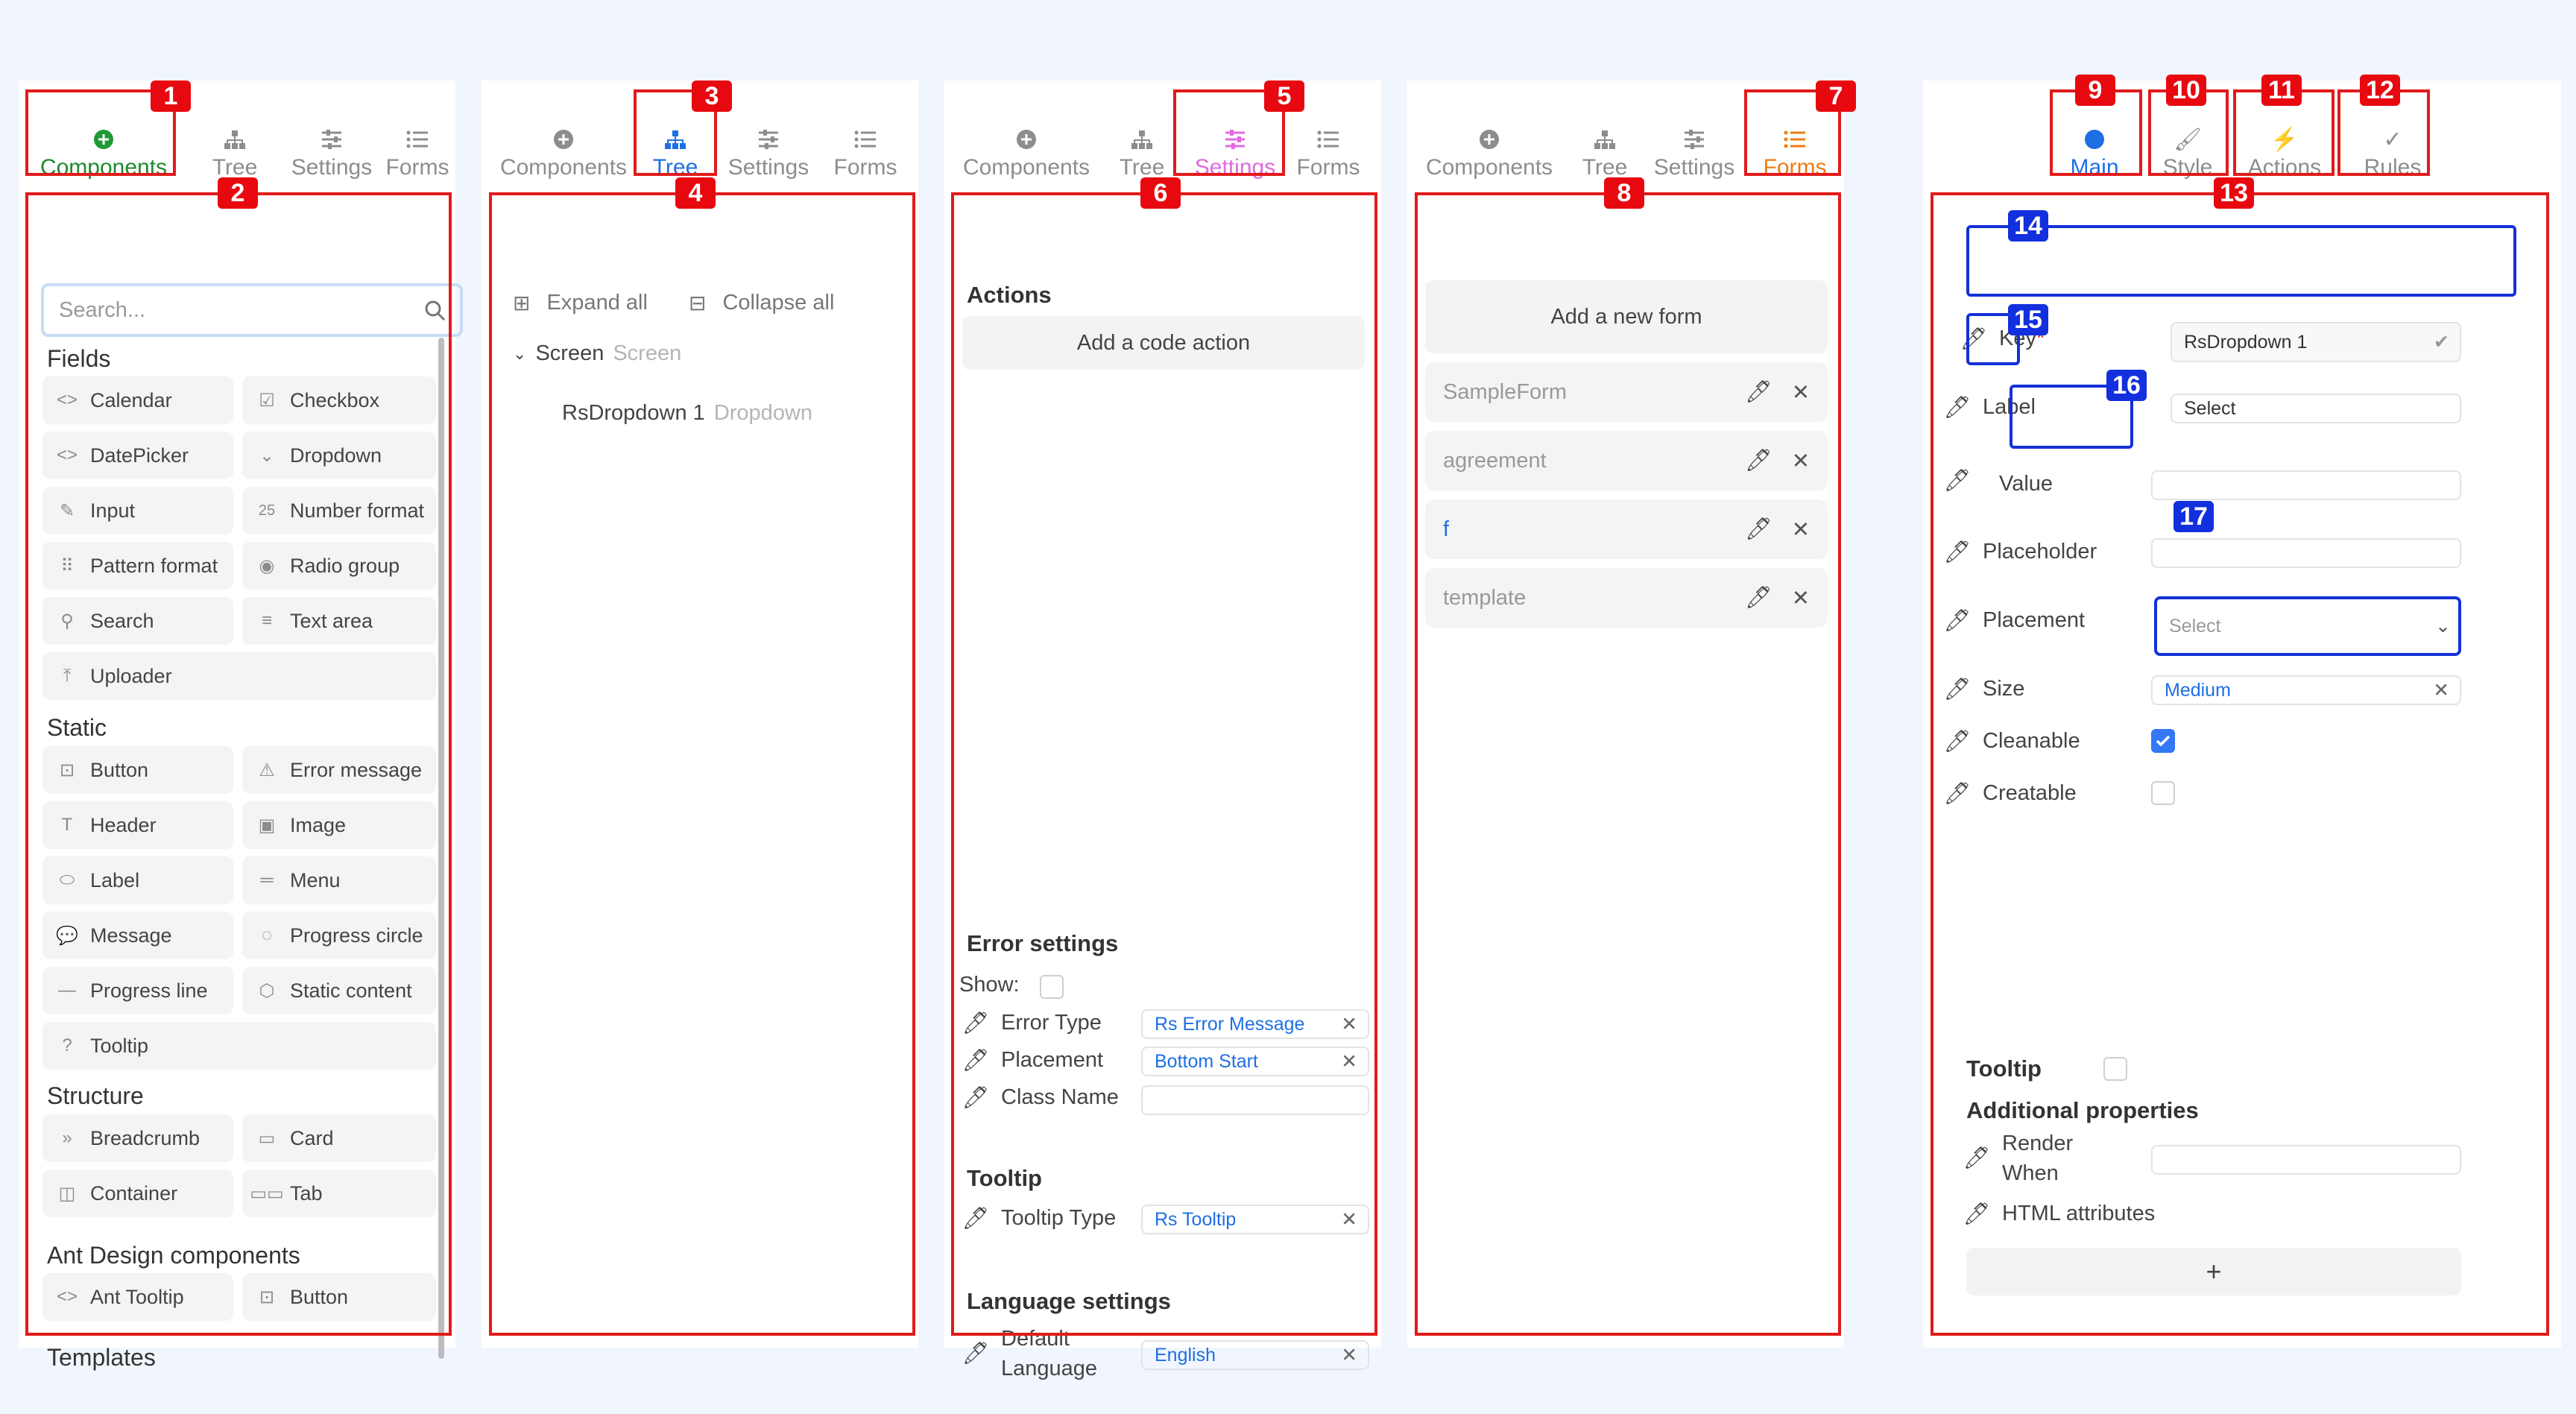 The height and width of the screenshot is (1414, 2576). Describe the element at coordinates (2306, 553) in the screenshot. I see `placeholder-input` at that location.